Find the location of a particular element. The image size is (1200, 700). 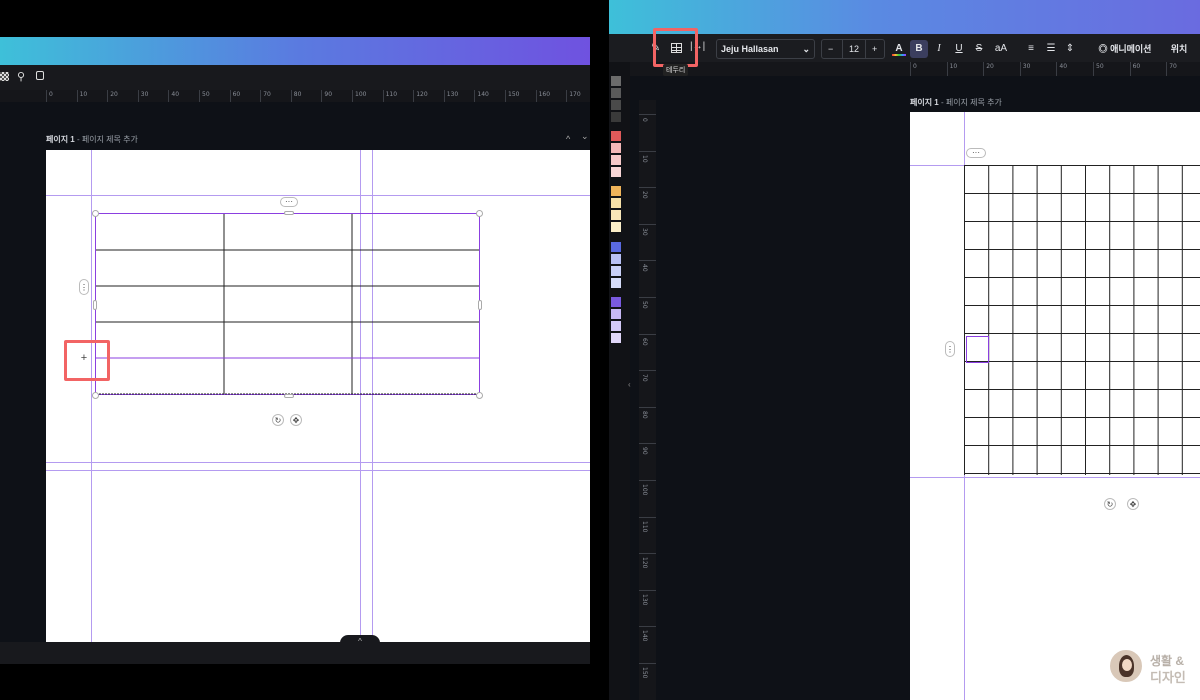

animate-label: 애니메이션 is located at coordinates (1131, 49).